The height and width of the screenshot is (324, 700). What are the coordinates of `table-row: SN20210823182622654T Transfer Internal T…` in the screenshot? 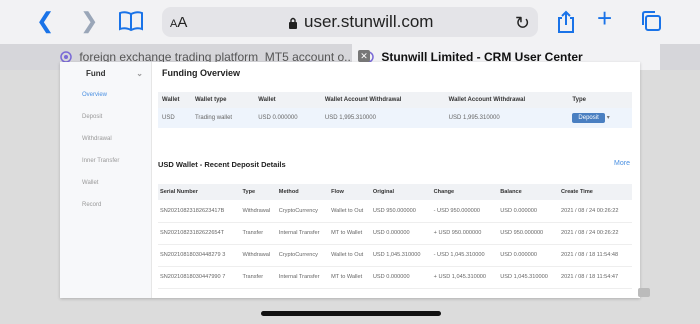 It's located at (395, 233).